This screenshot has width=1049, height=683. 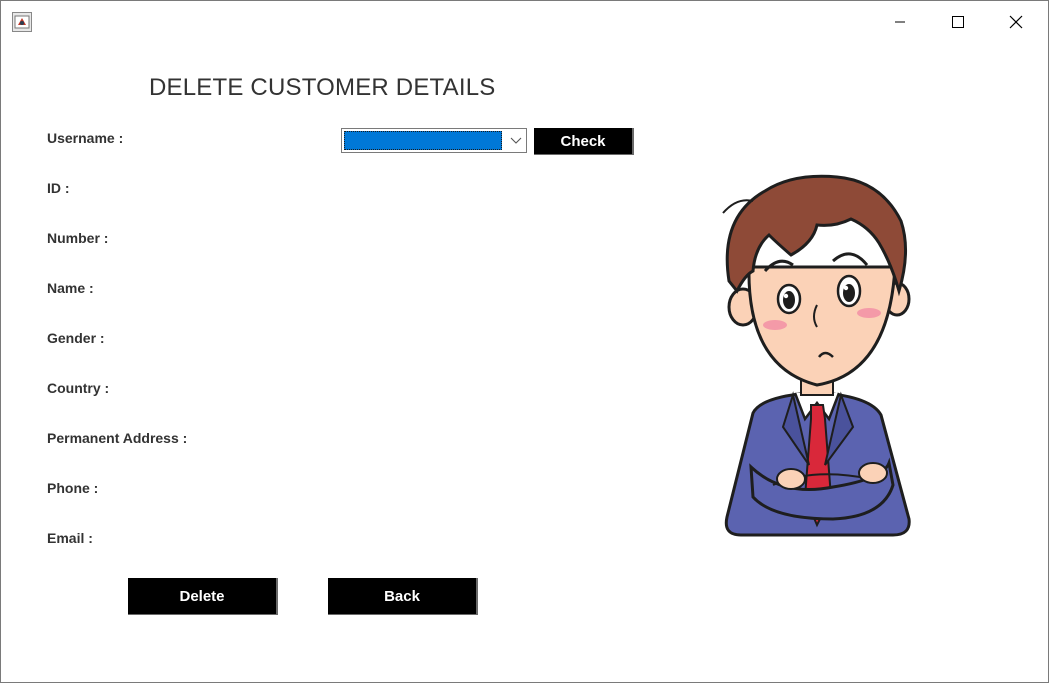 What do you see at coordinates (816, 355) in the screenshot?
I see `confused-man-illustration` at bounding box center [816, 355].